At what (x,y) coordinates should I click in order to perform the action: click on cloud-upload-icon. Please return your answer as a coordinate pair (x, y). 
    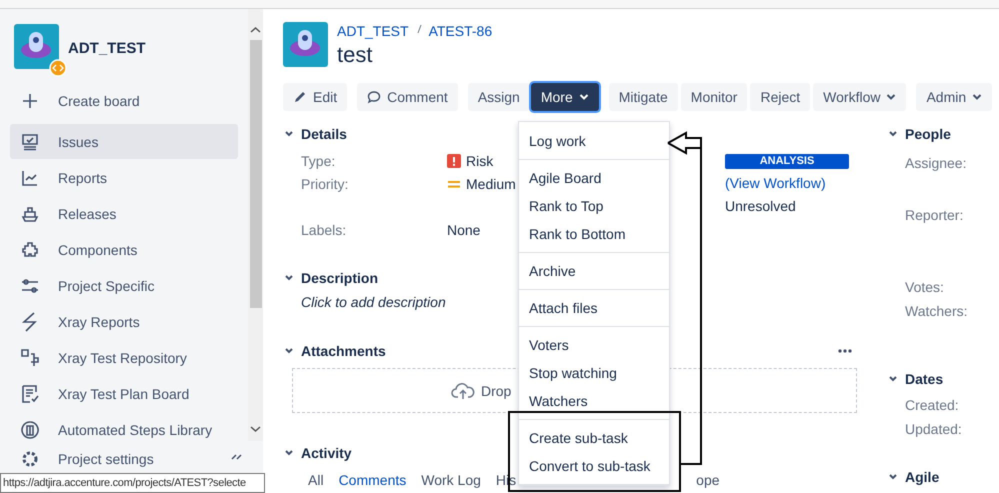
    Looking at the image, I should click on (463, 390).